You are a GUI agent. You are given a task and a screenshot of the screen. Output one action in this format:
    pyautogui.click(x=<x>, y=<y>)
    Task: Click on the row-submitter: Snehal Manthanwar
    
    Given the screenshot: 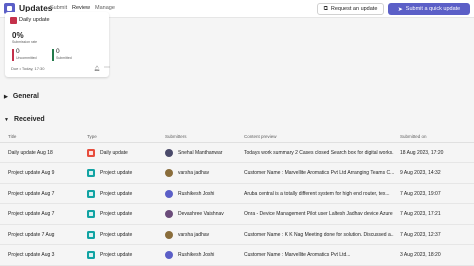 What is the action you would take?
    pyautogui.click(x=203, y=152)
    